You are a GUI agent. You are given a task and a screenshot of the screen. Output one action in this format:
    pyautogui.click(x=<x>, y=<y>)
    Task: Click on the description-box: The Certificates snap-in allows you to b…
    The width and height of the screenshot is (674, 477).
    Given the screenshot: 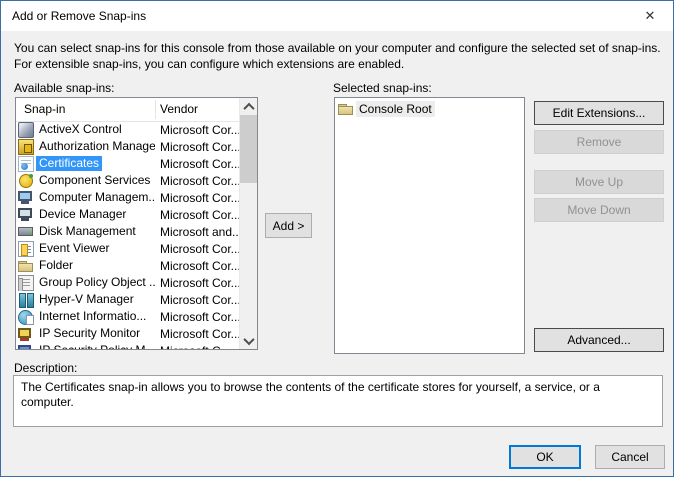 What is the action you would take?
    pyautogui.click(x=338, y=401)
    